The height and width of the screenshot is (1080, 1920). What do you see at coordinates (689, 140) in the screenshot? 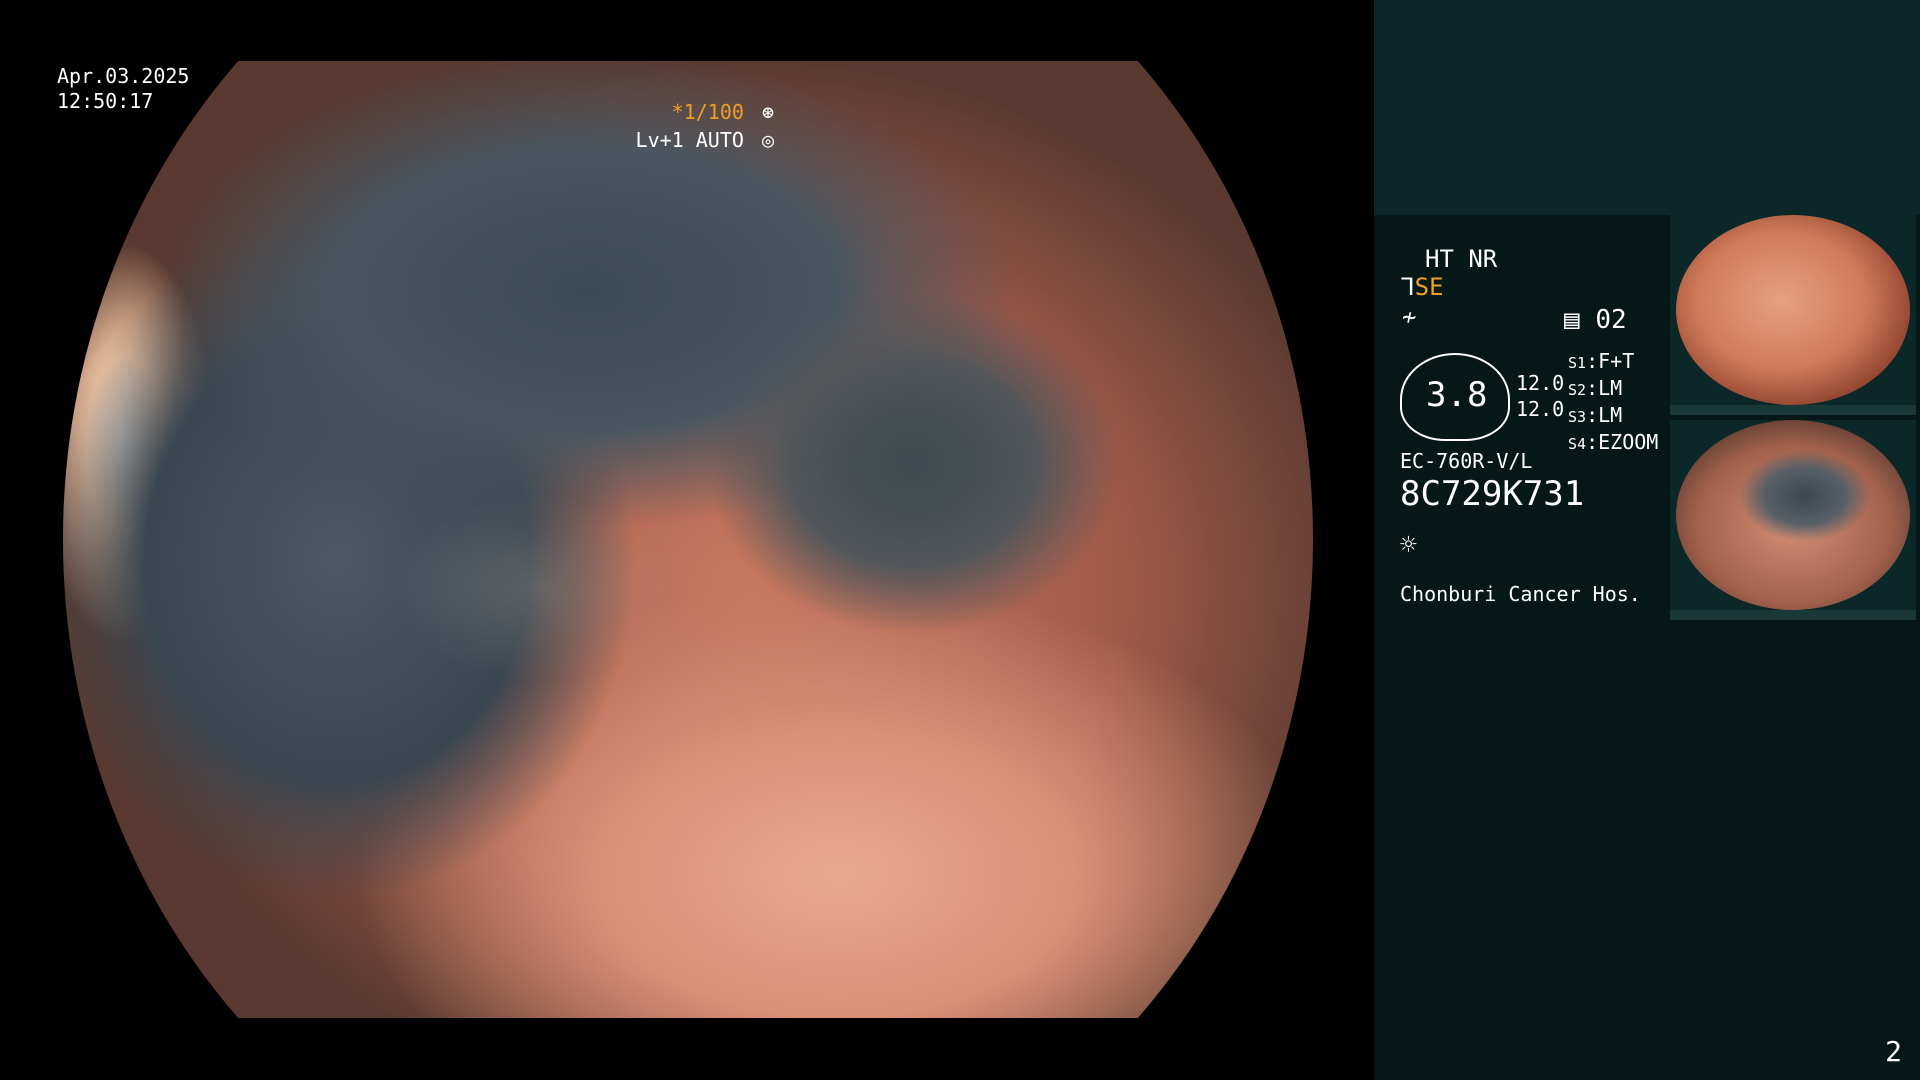
I see `level-label: Lv+1 AUTO` at bounding box center [689, 140].